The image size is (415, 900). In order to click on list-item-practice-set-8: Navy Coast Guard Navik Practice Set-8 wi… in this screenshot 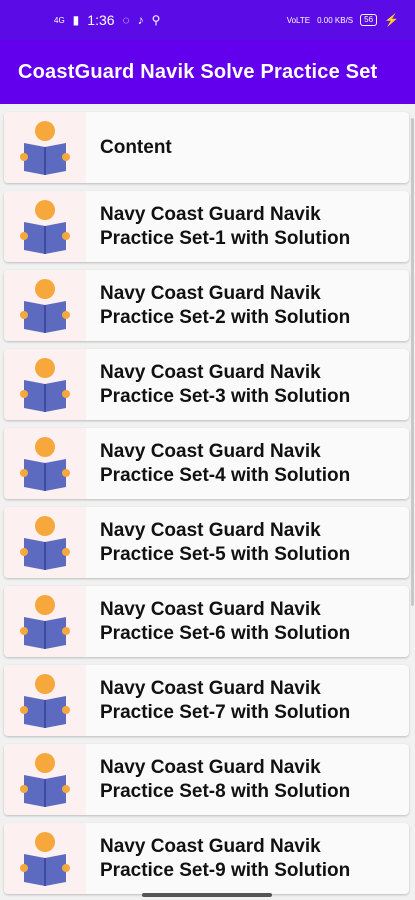, I will do `click(206, 779)`.